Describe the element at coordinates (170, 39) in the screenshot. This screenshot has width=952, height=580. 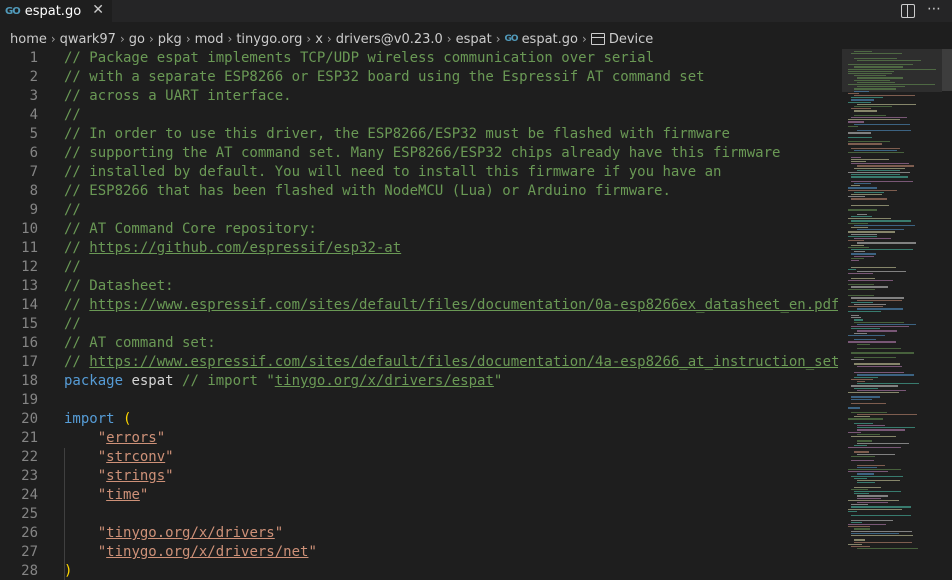
I see `breadcrumb-item: pkg` at that location.